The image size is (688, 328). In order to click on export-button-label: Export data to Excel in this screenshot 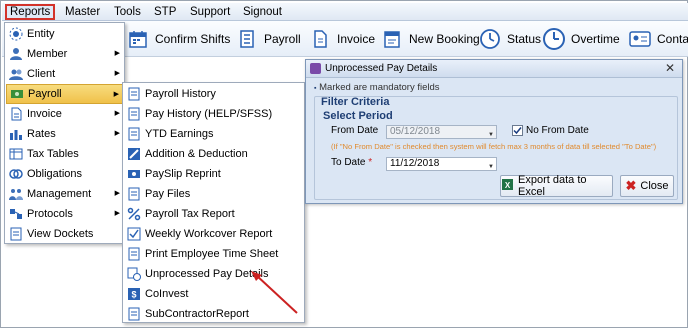, I will do `click(552, 186)`.